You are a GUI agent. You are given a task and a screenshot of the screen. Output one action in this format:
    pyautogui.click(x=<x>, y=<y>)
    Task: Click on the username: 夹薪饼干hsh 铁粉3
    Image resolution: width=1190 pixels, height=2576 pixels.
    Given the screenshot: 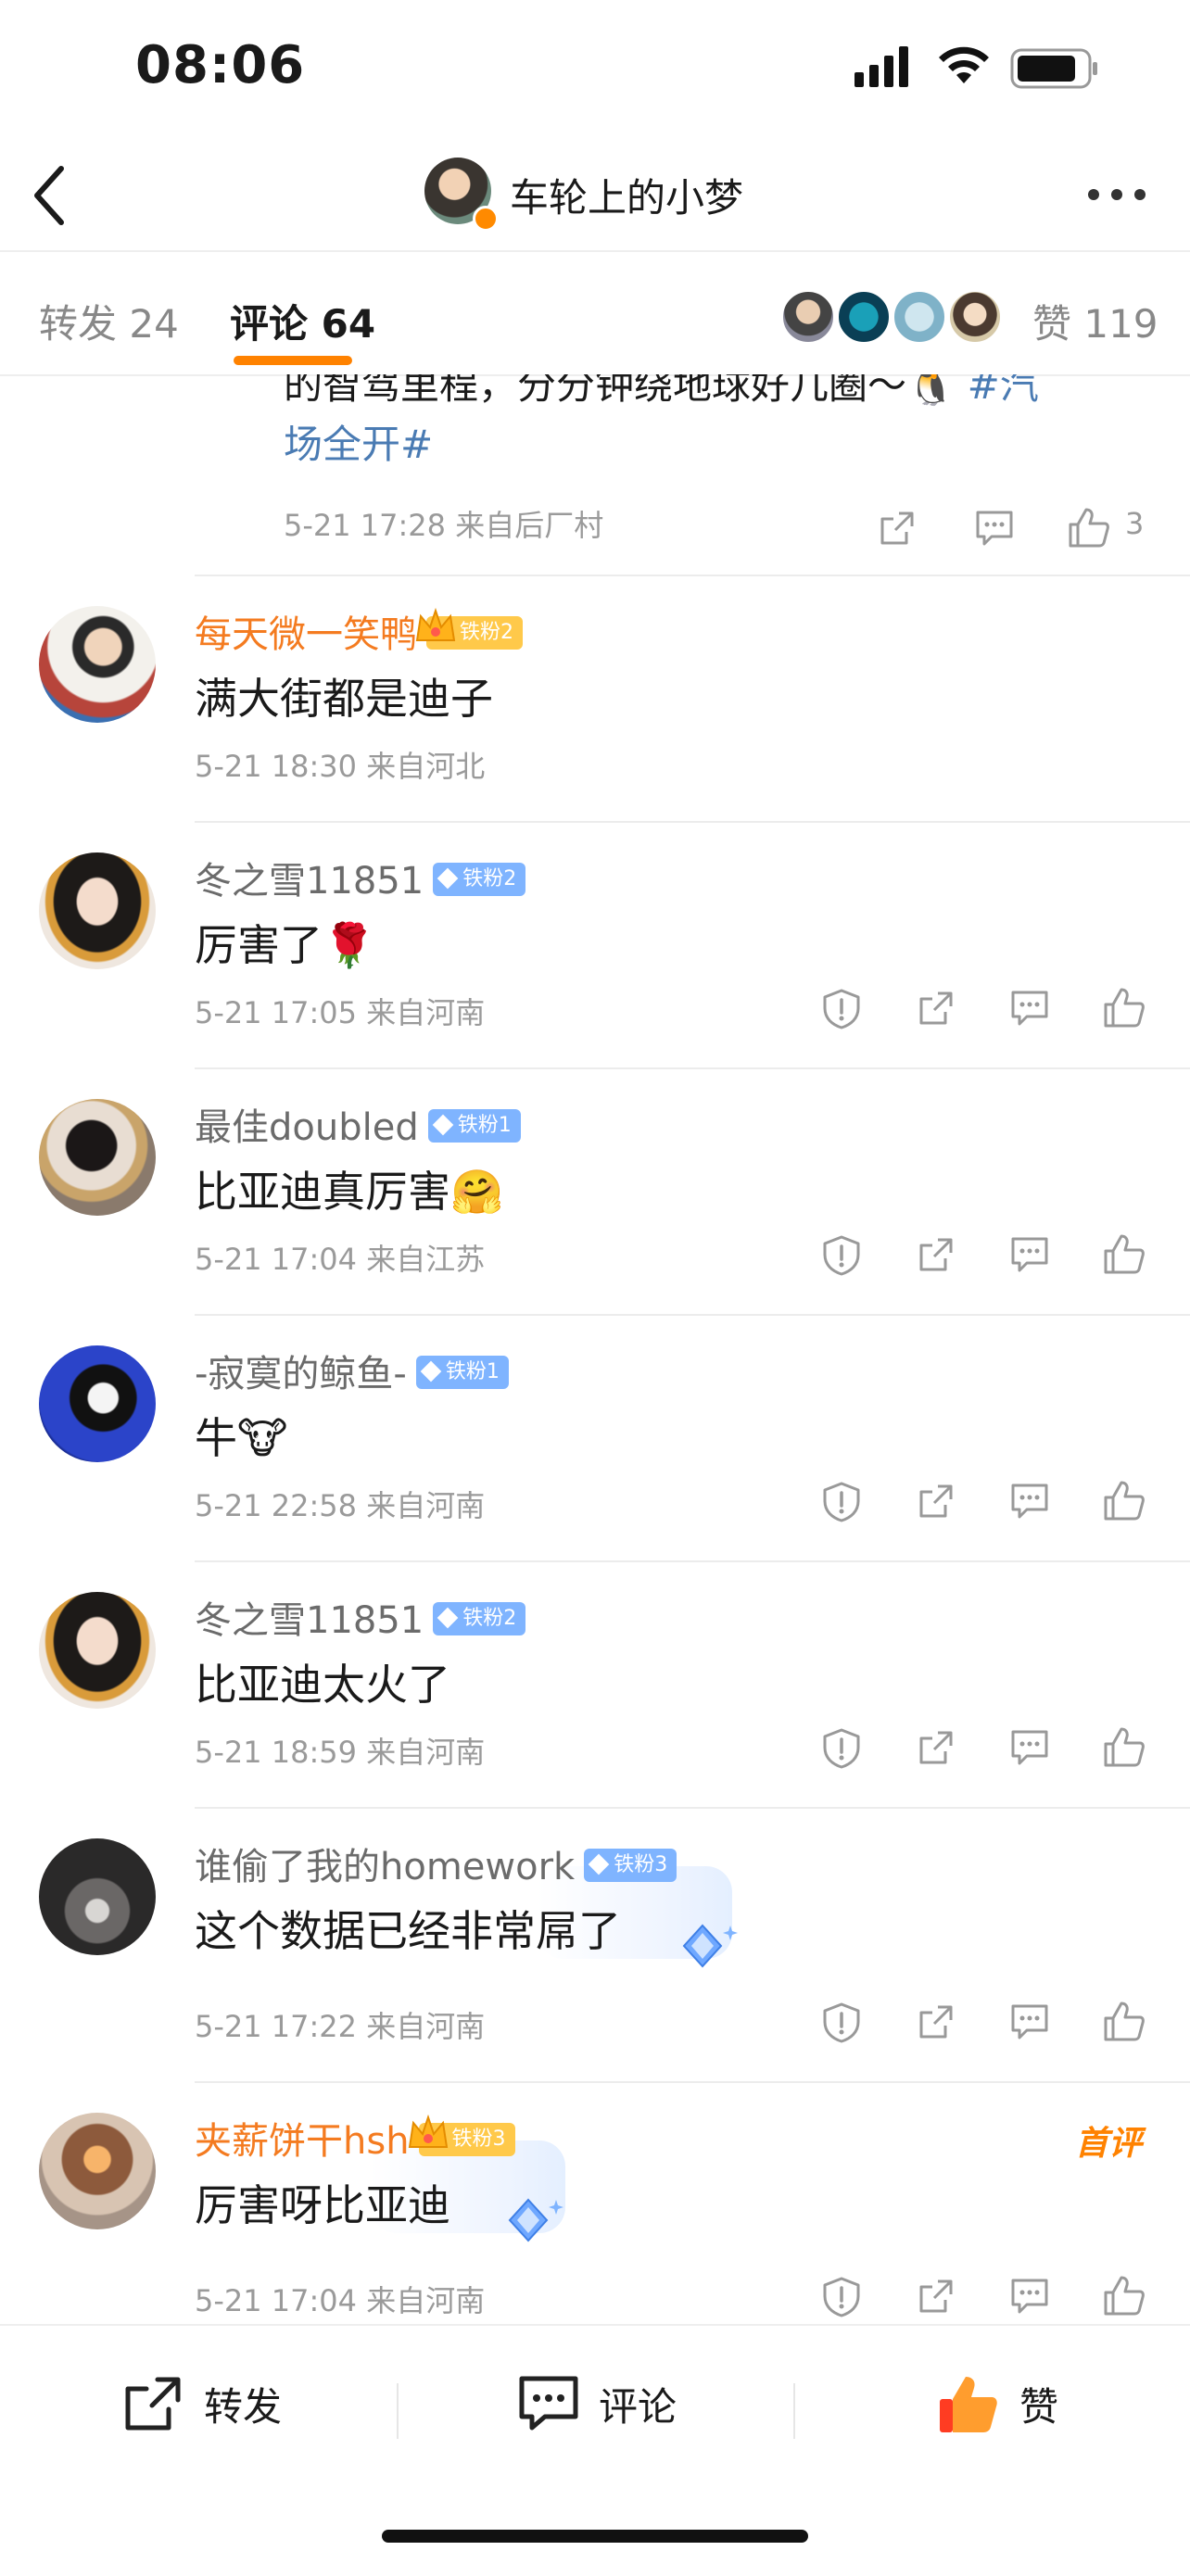 What is the action you would take?
    pyautogui.click(x=355, y=2138)
    